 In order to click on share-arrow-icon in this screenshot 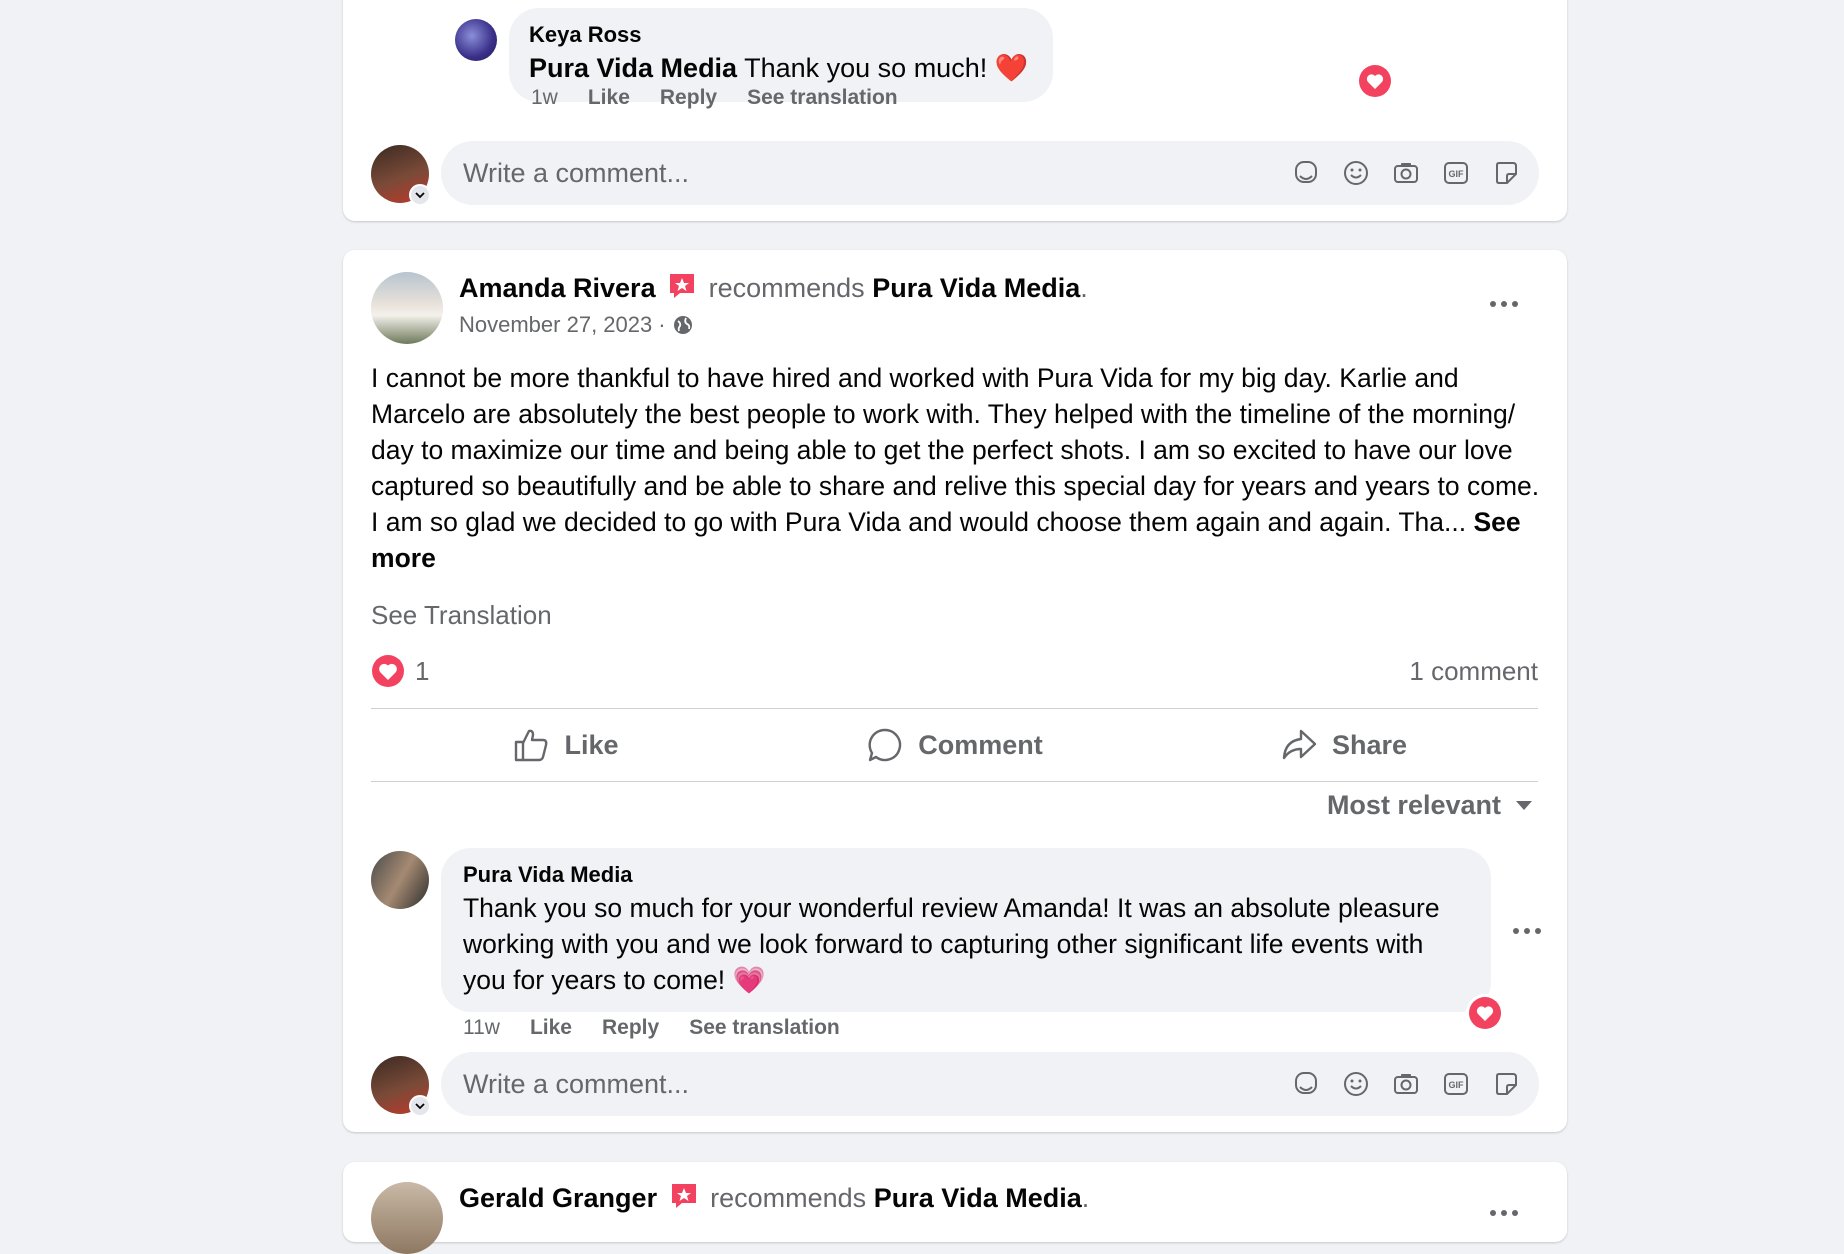, I will do `click(1299, 744)`.